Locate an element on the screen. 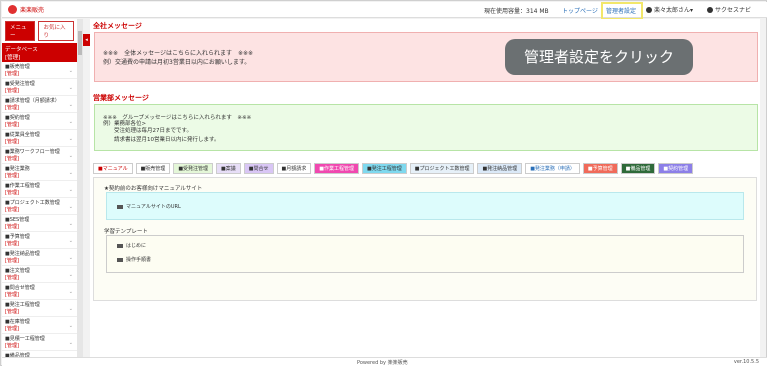 The height and width of the screenshot is (366, 767). manual-tab: ■予算管理 is located at coordinates (600, 168).